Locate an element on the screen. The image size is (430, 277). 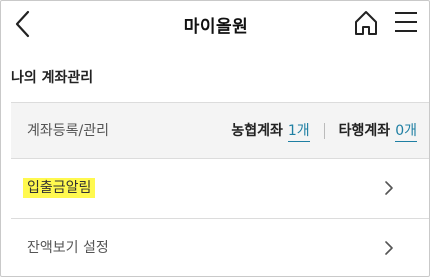
home-icon is located at coordinates (366, 23).